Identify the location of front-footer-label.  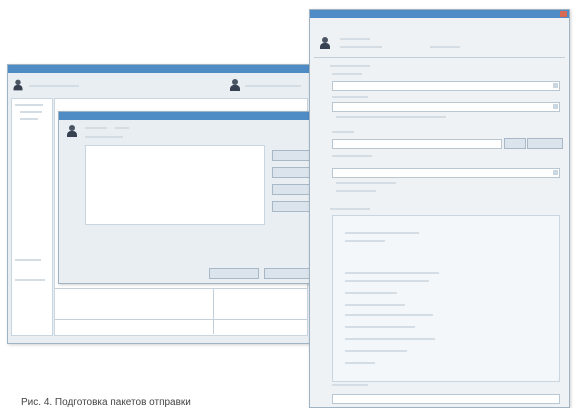
(350, 385).